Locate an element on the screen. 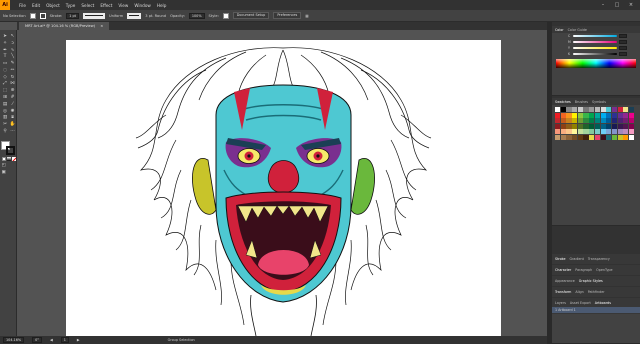  zoom-level: 104.16% is located at coordinates (14, 340).